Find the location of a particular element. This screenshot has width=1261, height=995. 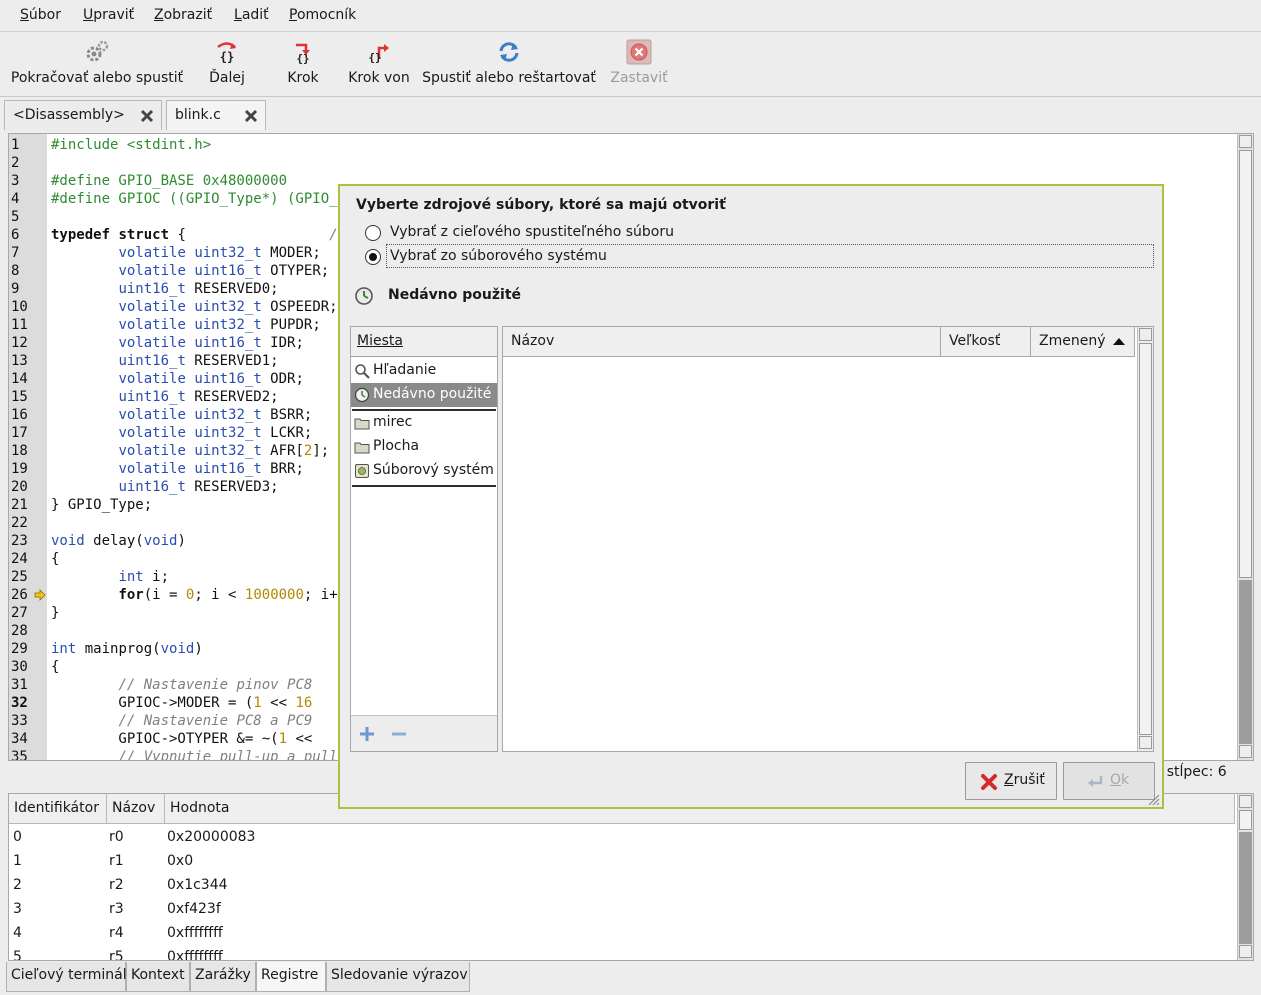

line-number: 10 is located at coordinates (23, 307).